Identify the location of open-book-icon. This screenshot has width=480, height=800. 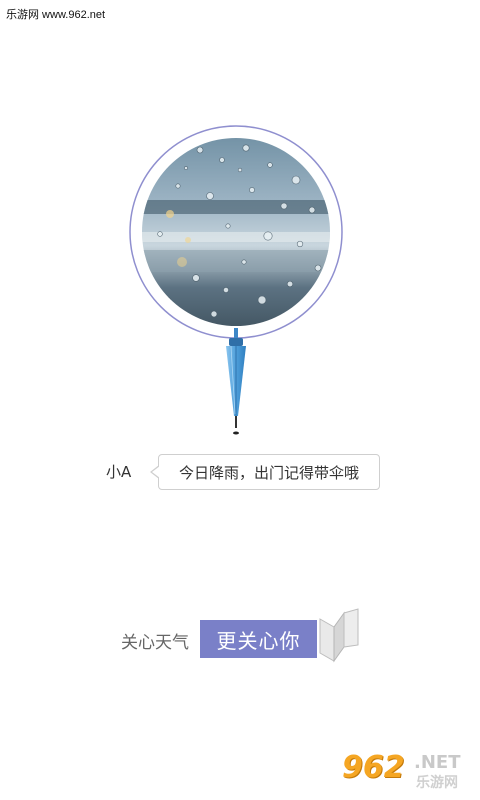
(339, 635).